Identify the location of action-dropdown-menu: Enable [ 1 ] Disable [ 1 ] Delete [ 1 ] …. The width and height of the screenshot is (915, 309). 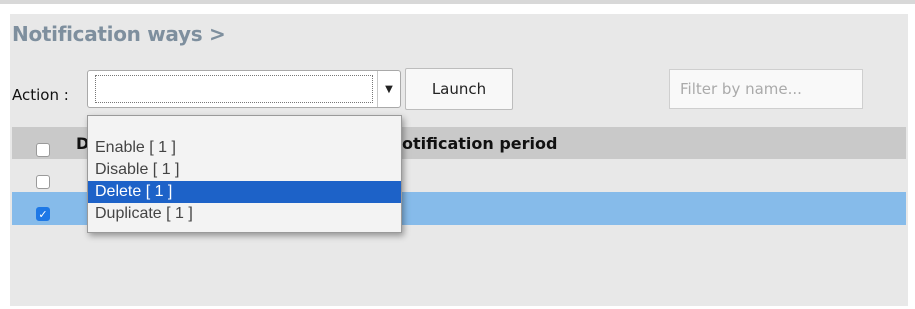
(244, 174).